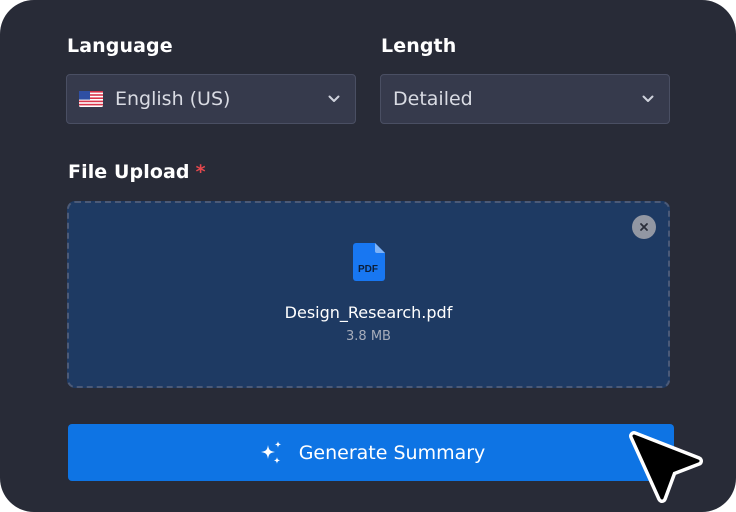 Image resolution: width=736 pixels, height=512 pixels. What do you see at coordinates (419, 46) in the screenshot?
I see `length-label: Length` at bounding box center [419, 46].